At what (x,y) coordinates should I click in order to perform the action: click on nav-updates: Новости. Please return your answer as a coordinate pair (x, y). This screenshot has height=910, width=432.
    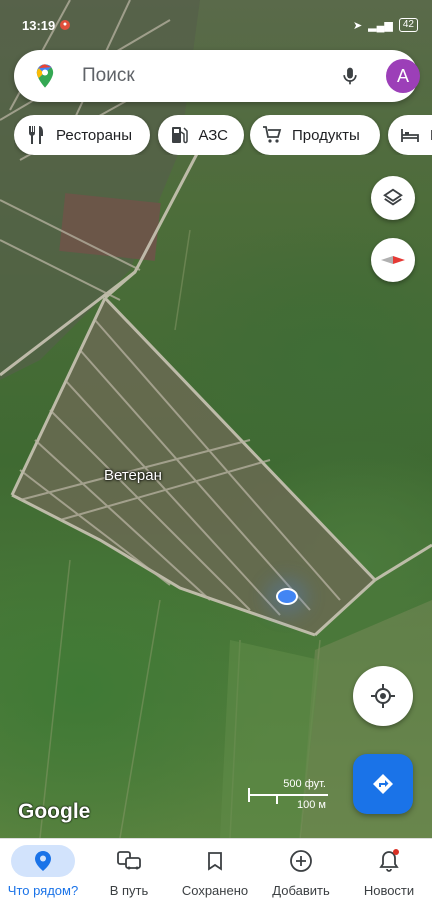
    Looking at the image, I should click on (389, 874).